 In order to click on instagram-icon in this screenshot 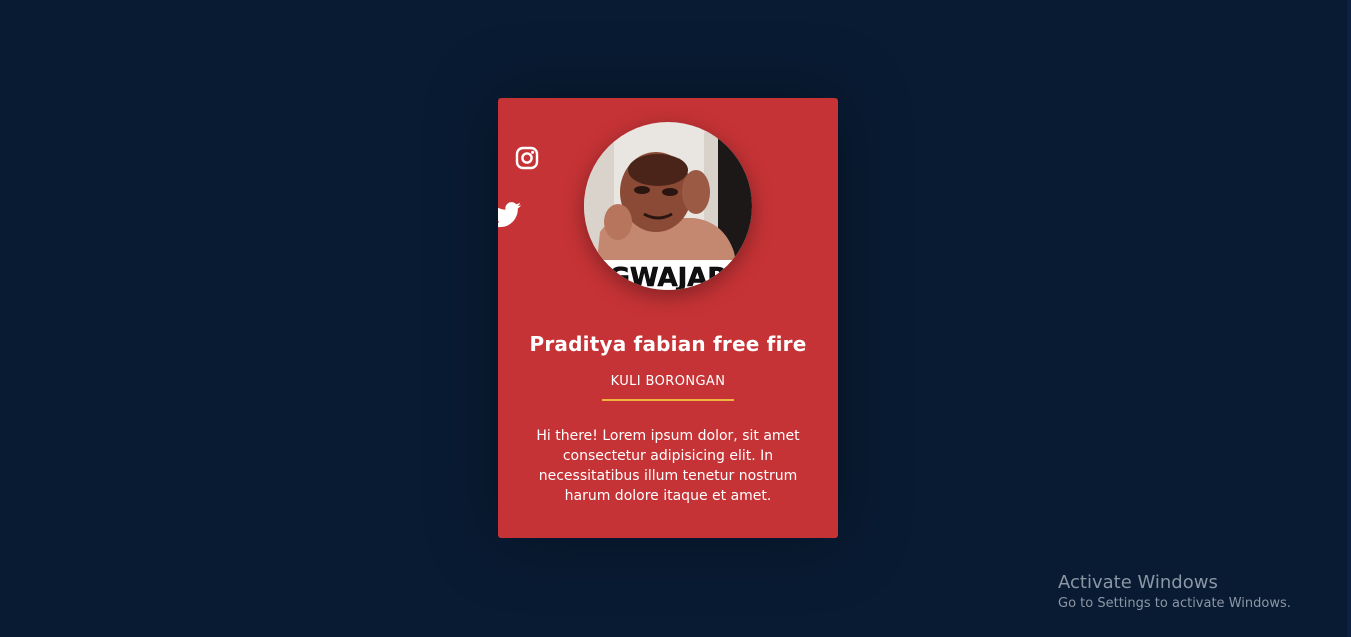, I will do `click(527, 158)`.